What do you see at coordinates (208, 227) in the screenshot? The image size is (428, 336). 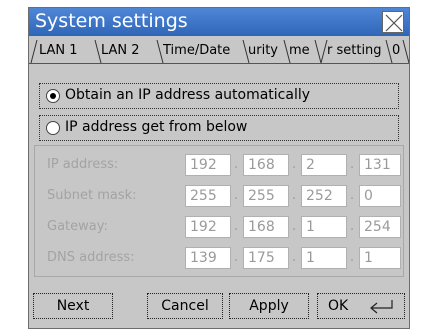 I see `gateway-octet-1: 192` at bounding box center [208, 227].